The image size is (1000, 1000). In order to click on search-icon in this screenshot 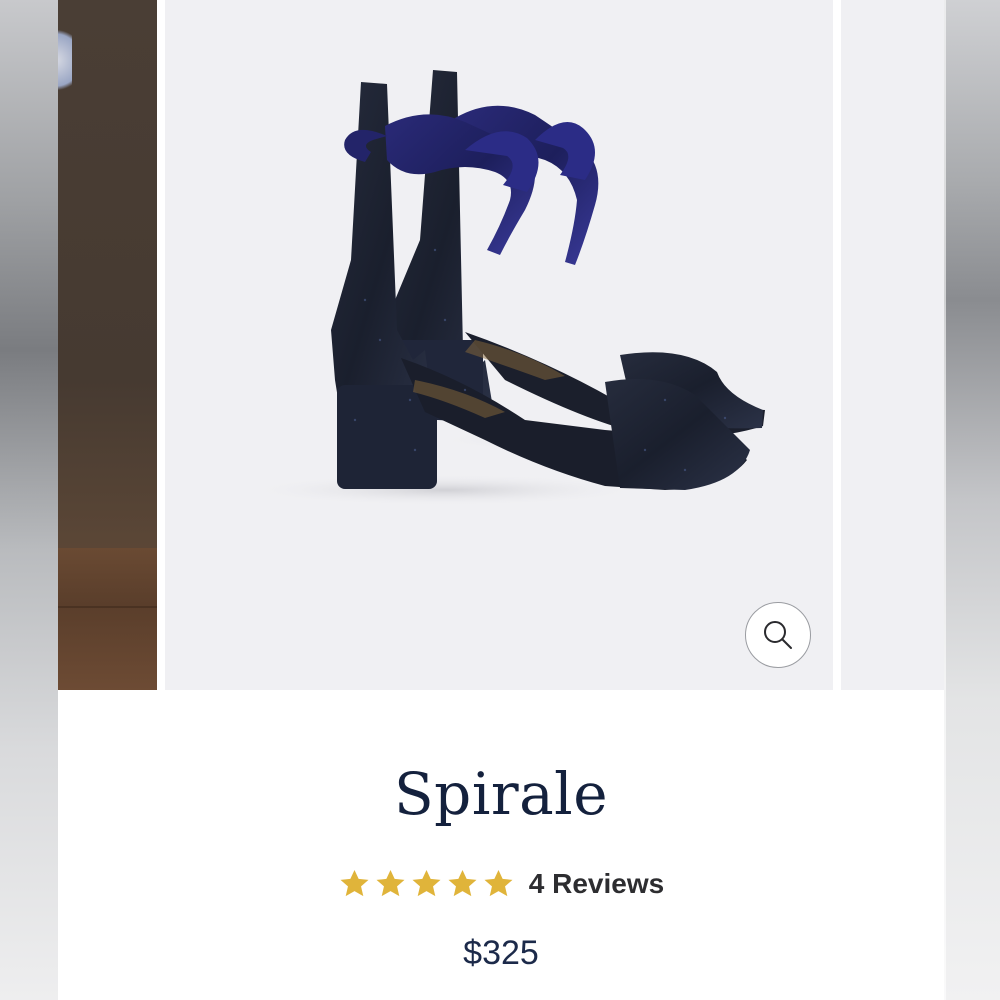, I will do `click(778, 635)`.